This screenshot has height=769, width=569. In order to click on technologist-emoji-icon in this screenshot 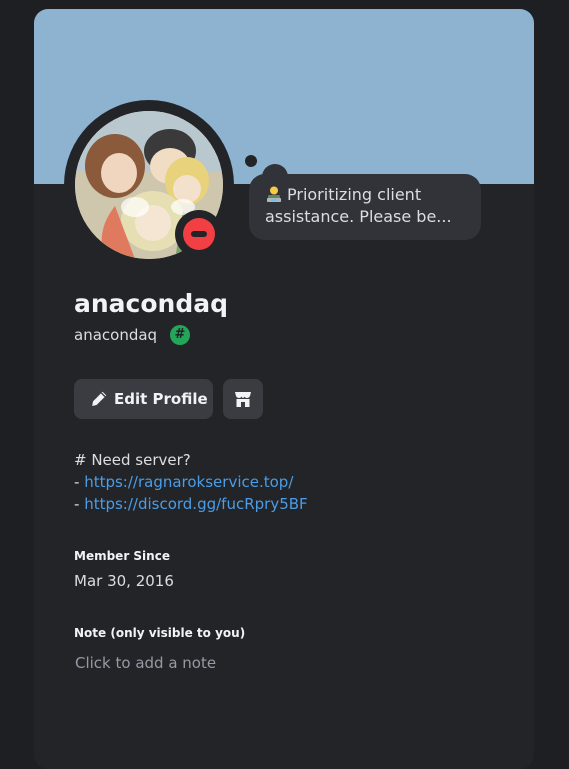, I will do `click(274, 194)`.